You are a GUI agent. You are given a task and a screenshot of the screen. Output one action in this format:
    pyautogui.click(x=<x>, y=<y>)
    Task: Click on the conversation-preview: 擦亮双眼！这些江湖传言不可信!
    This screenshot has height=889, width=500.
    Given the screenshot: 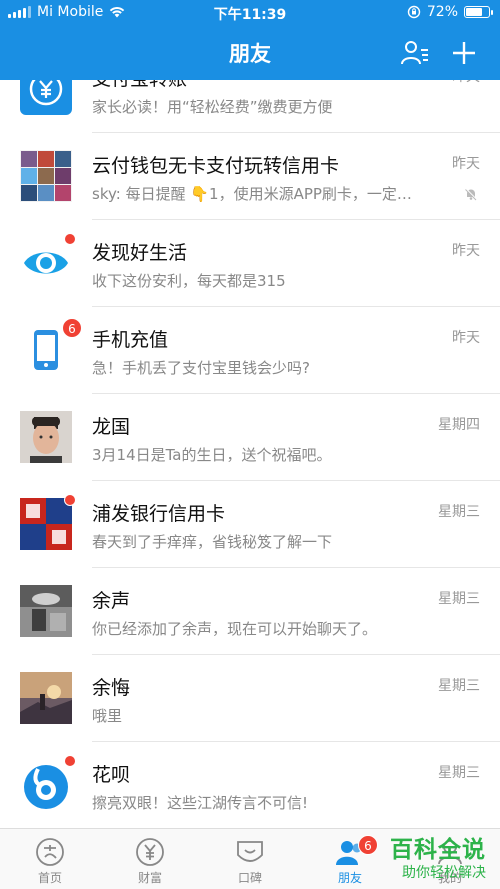 What is the action you would take?
    pyautogui.click(x=200, y=803)
    